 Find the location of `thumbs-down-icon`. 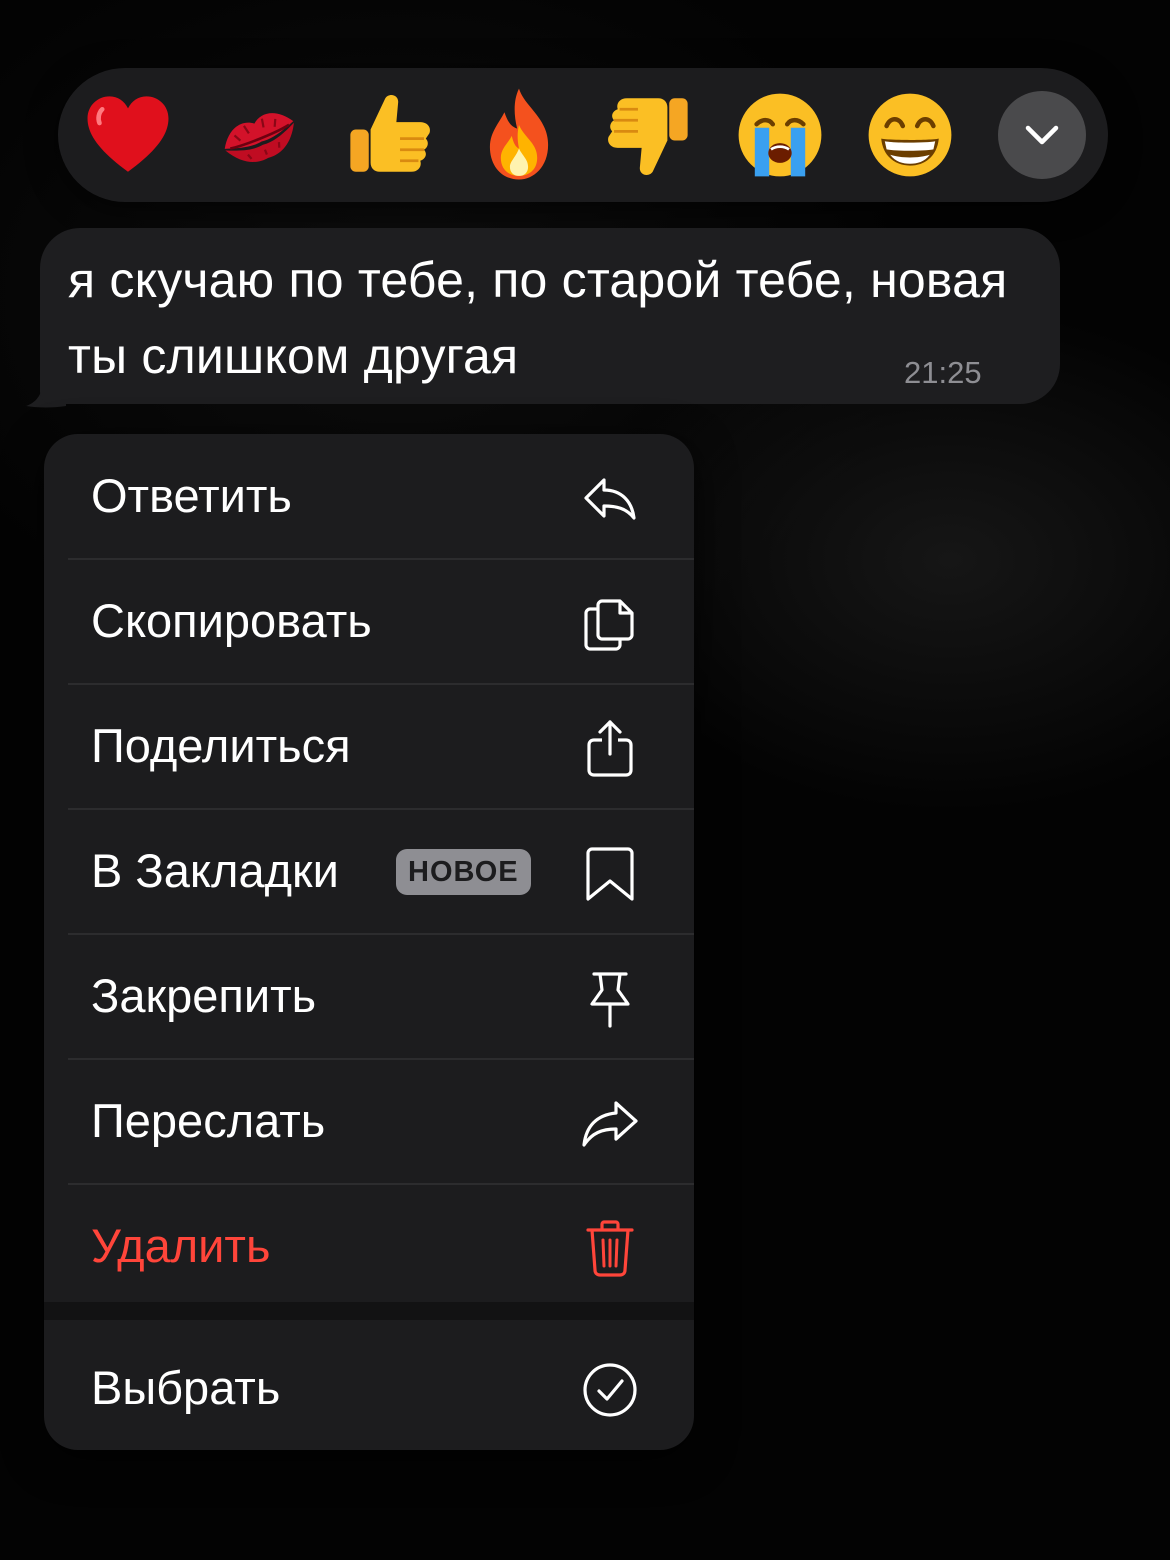

thumbs-down-icon is located at coordinates (648, 137).